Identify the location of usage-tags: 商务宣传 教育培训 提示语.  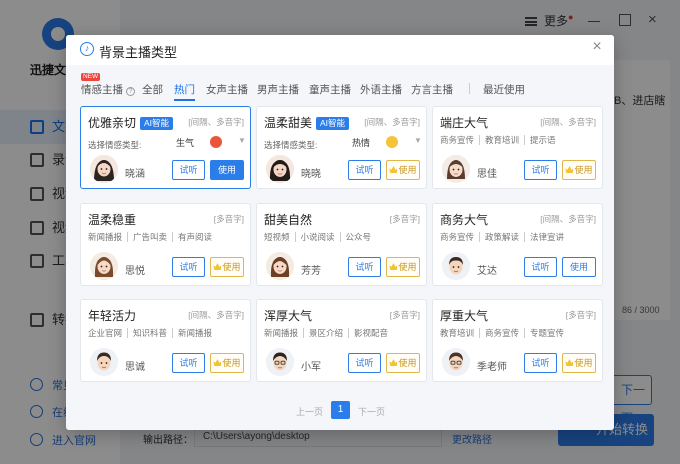
(498, 140).